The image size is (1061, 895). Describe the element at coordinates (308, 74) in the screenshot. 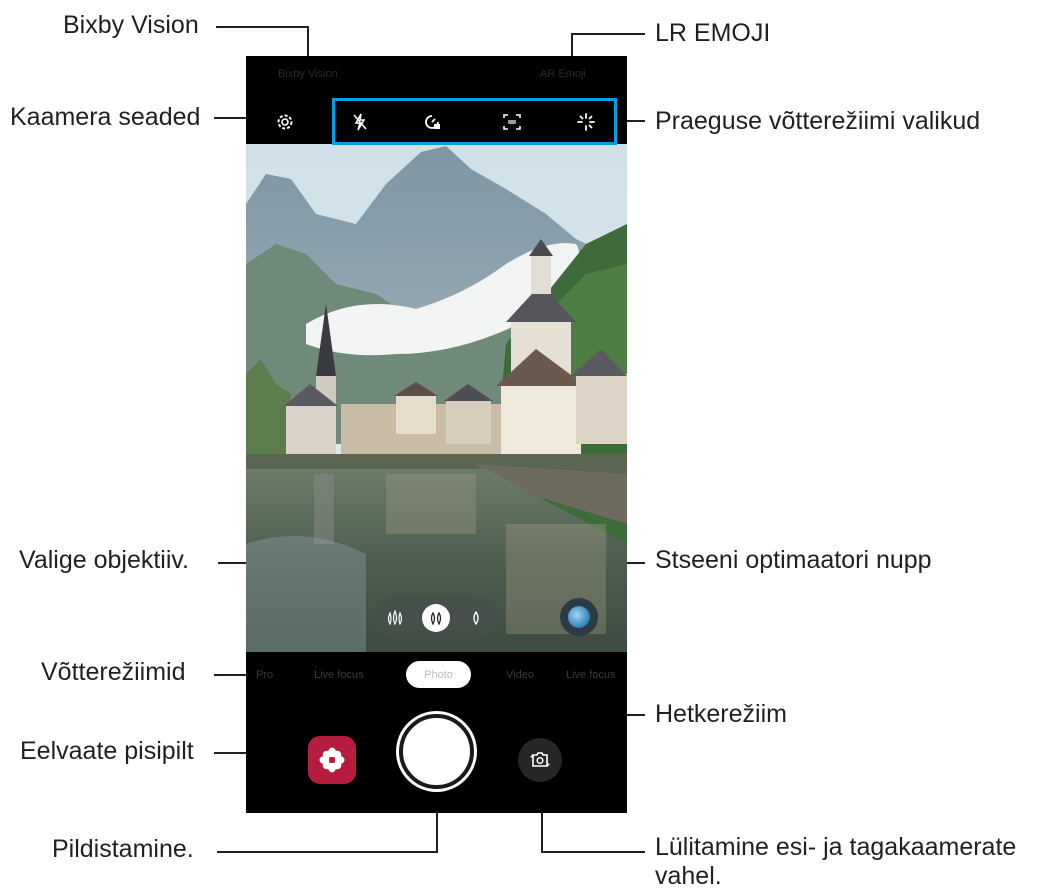

I see `bixby-vision-button: Bixby Vision` at that location.